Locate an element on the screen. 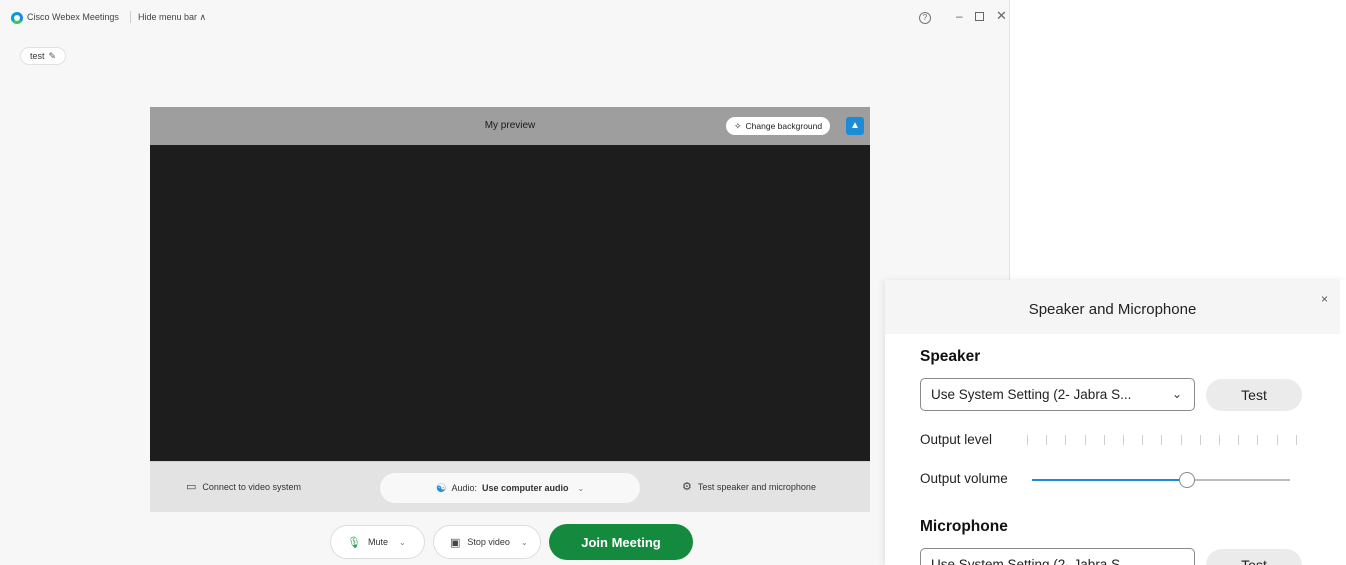 The height and width of the screenshot is (565, 1346). connect-video-system-button: ▭ Connect to video system is located at coordinates (243, 486).